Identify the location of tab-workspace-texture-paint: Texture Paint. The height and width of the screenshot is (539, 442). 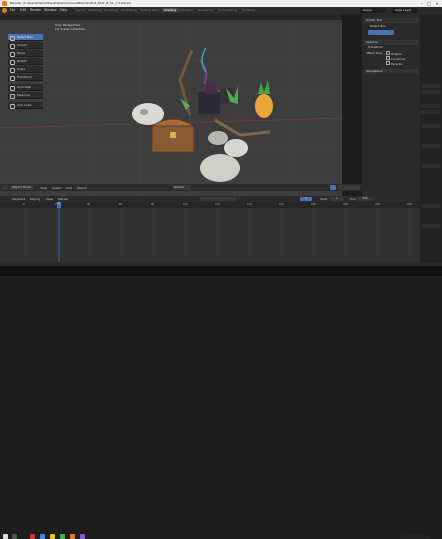
(149, 10).